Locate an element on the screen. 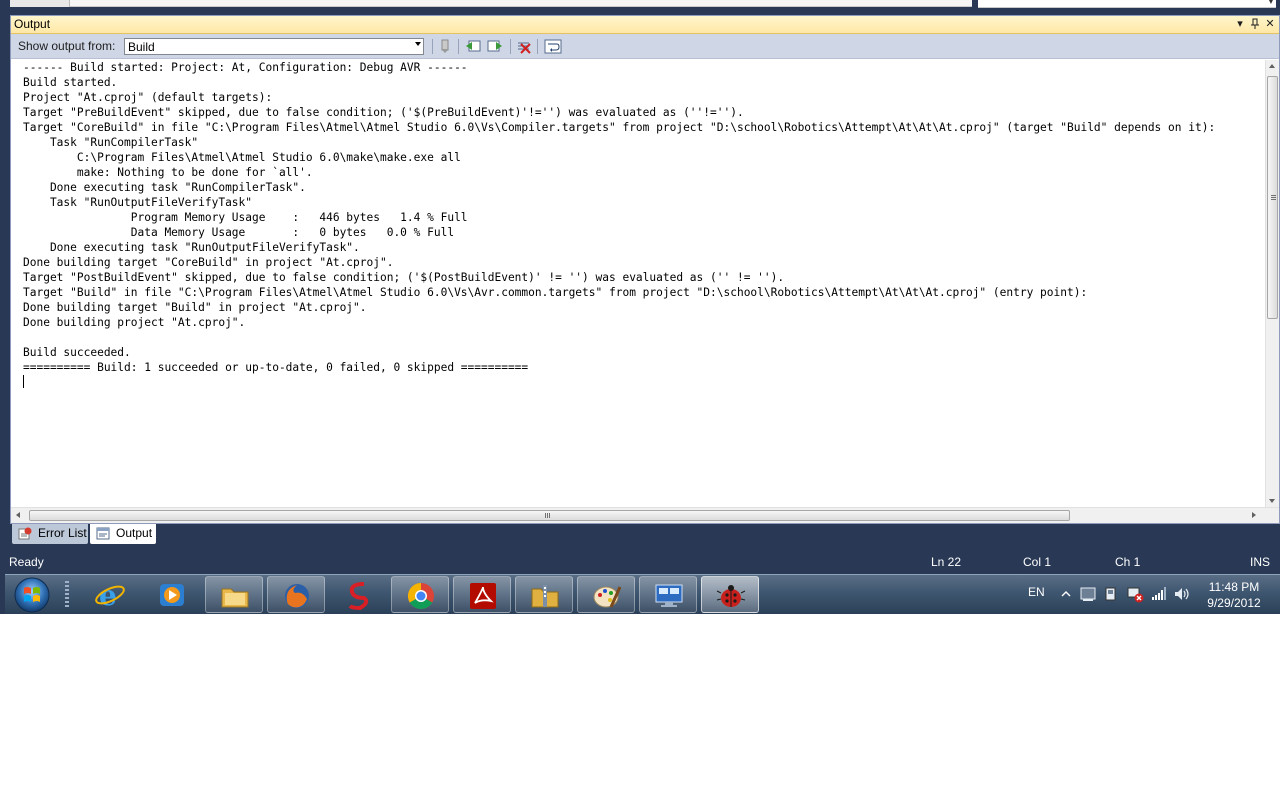 The height and width of the screenshot is (800, 1280). remote-desktop-icon is located at coordinates (669, 595).